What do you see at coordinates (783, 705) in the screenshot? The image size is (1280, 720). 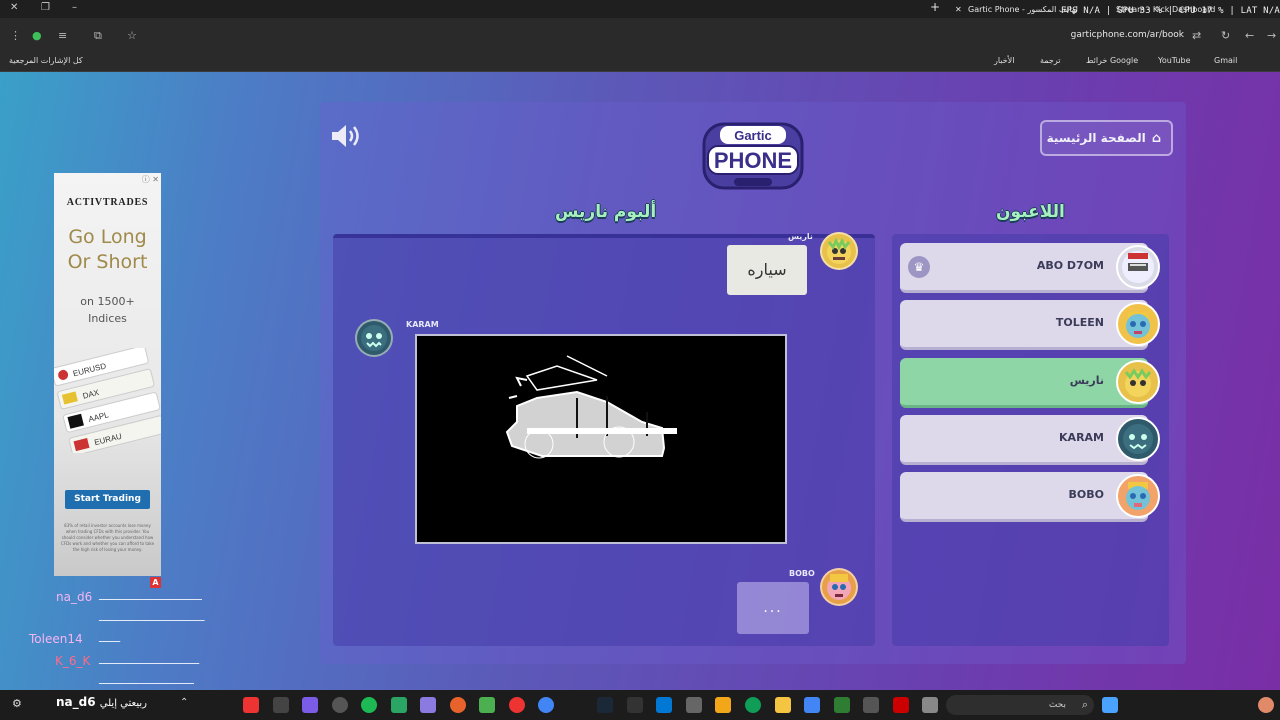 I see `file-explorer-icon` at bounding box center [783, 705].